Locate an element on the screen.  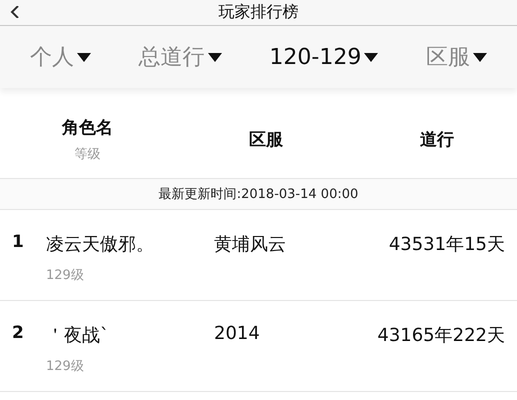
back-icon is located at coordinates (15, 12).